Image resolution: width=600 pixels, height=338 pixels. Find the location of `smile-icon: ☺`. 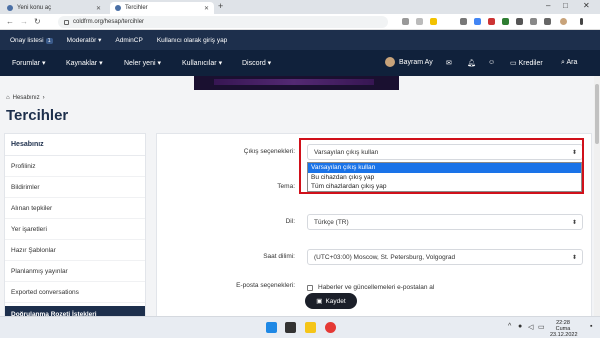

smile-icon: ☺ is located at coordinates (491, 62).